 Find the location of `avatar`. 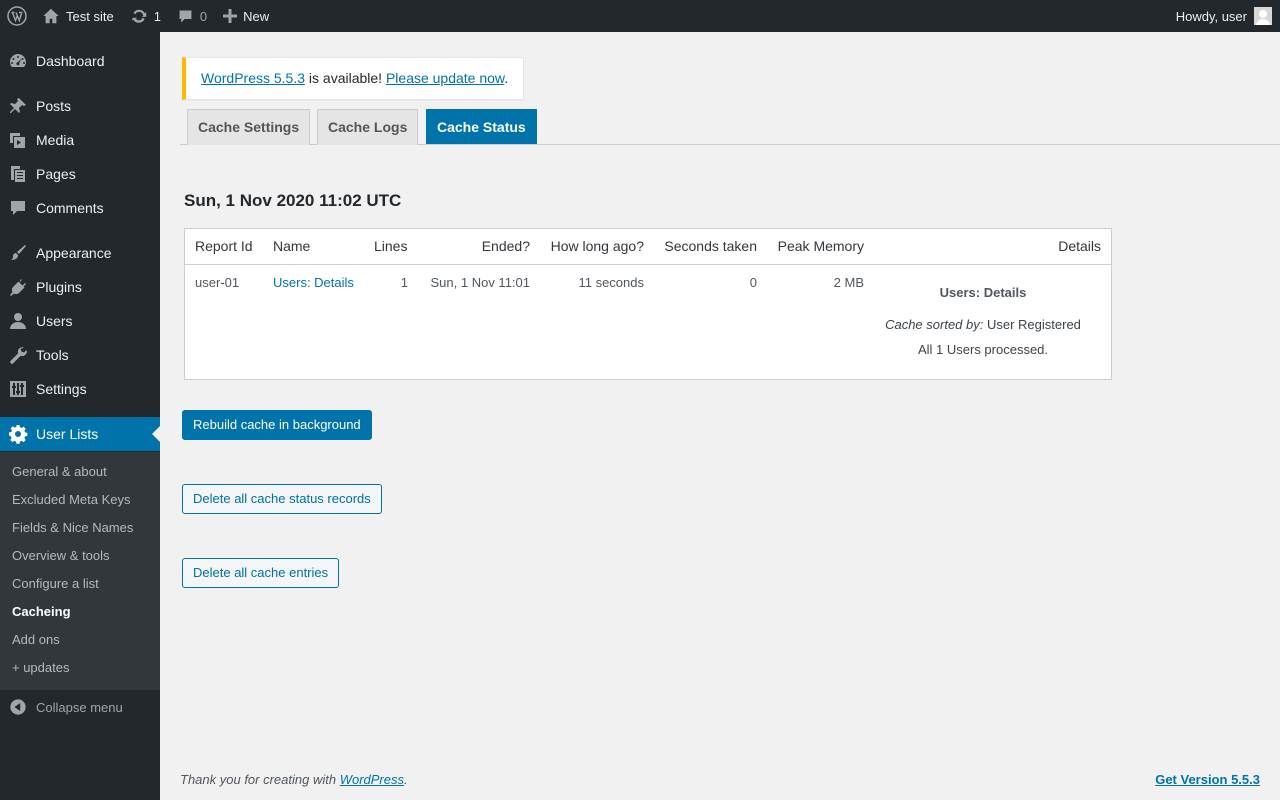

avatar is located at coordinates (1263, 16).